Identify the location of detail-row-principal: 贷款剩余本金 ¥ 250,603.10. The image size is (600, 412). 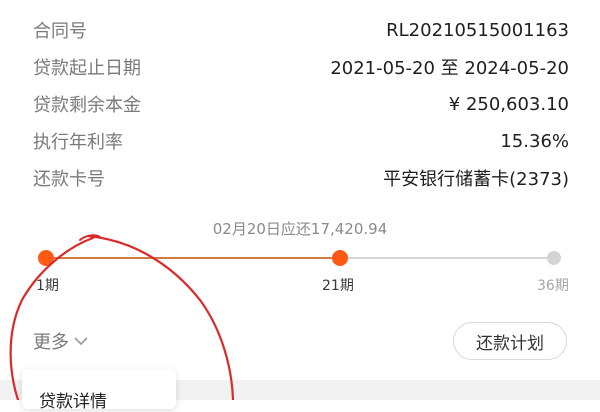
(301, 104).